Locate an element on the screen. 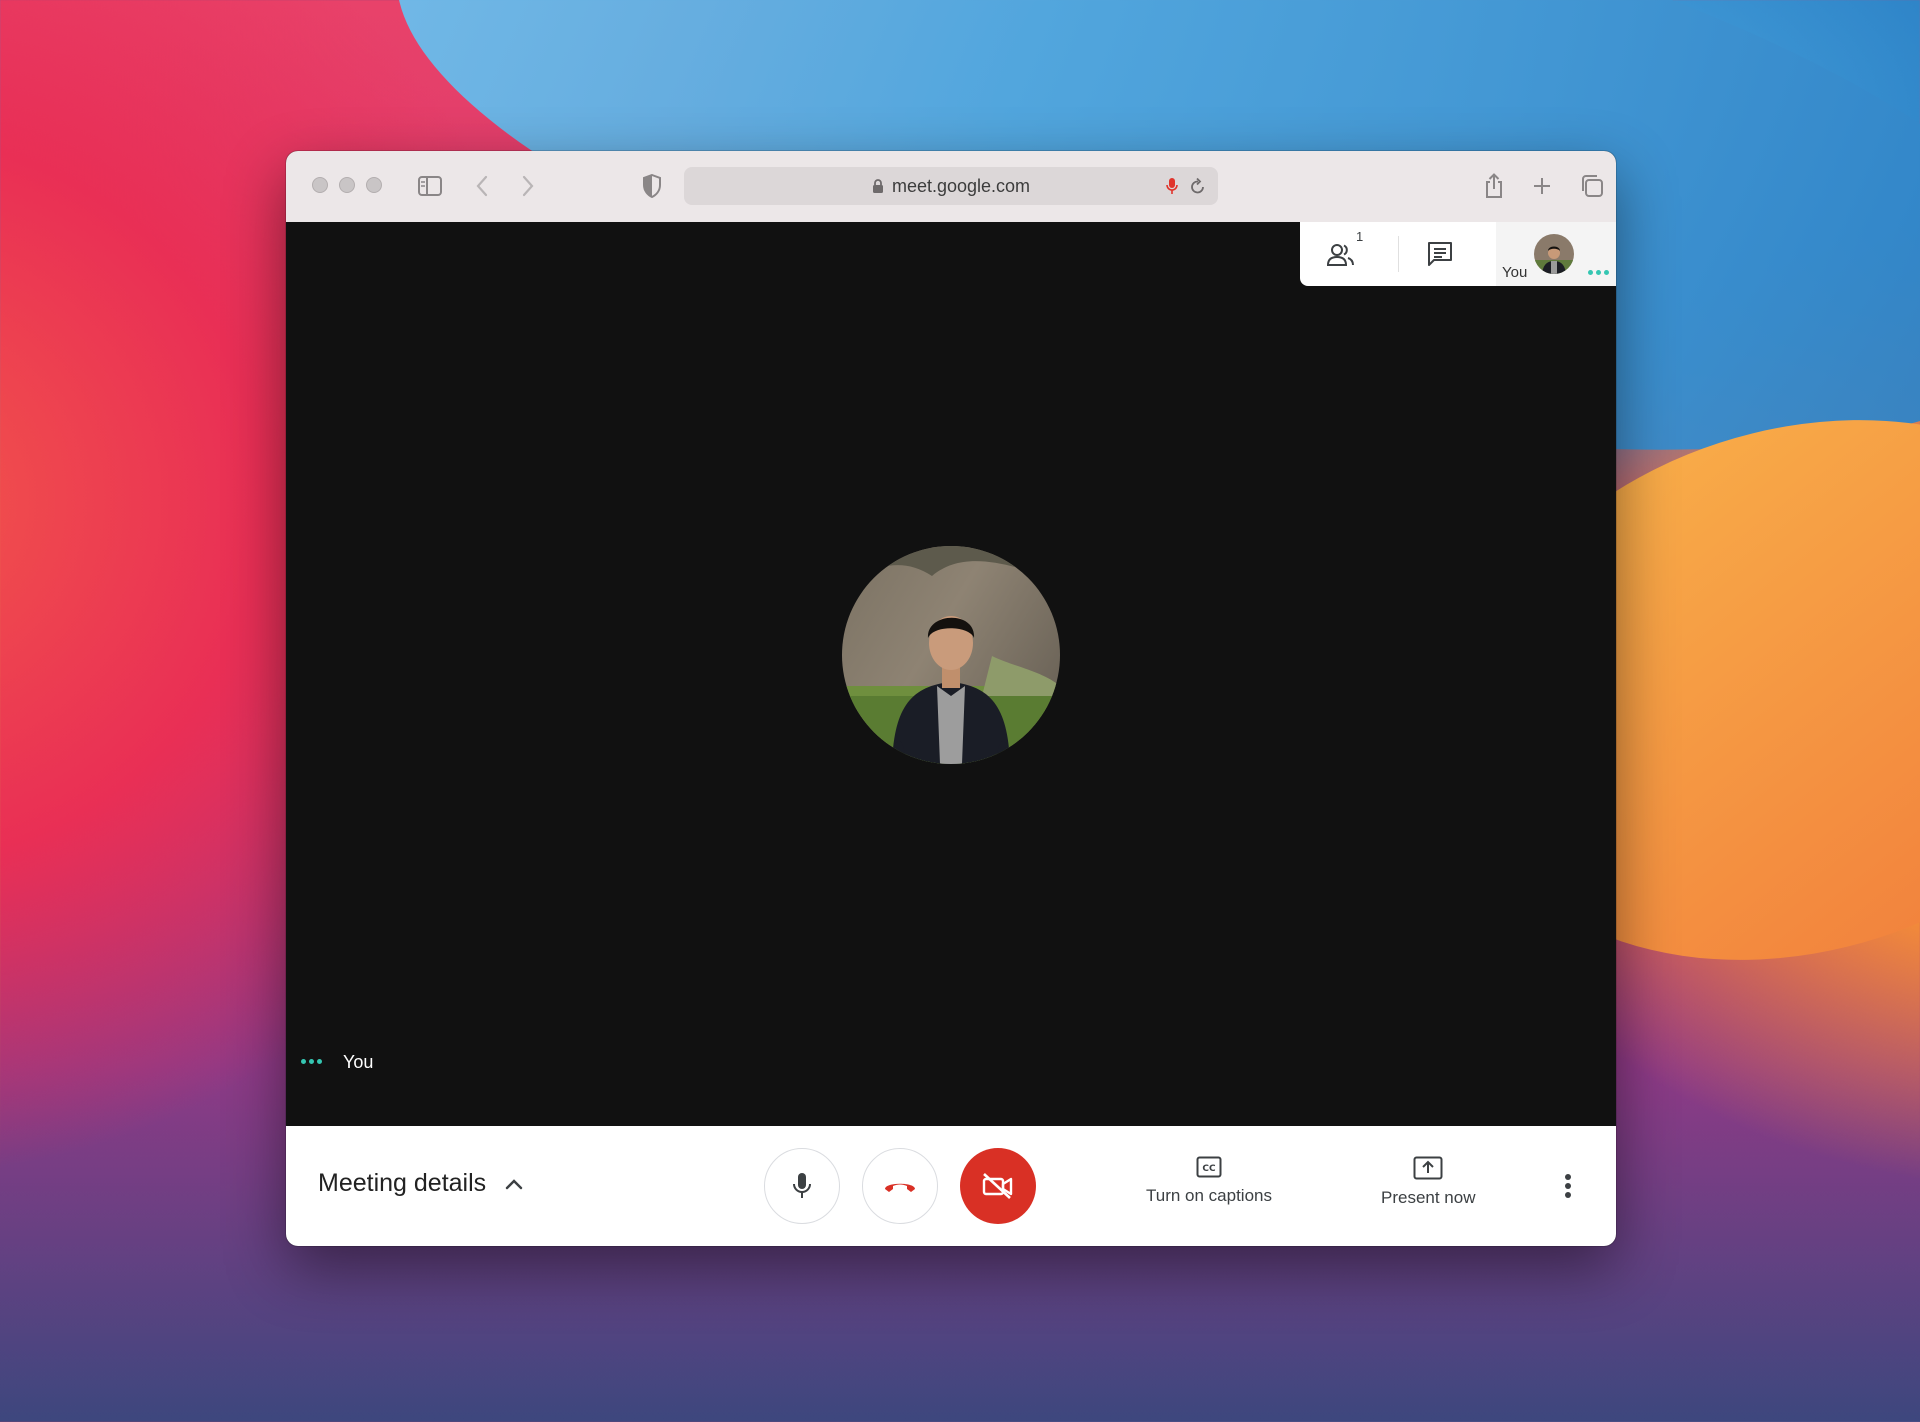 The height and width of the screenshot is (1422, 1920). browser-toolbar: meet.google.com is located at coordinates (951, 187).